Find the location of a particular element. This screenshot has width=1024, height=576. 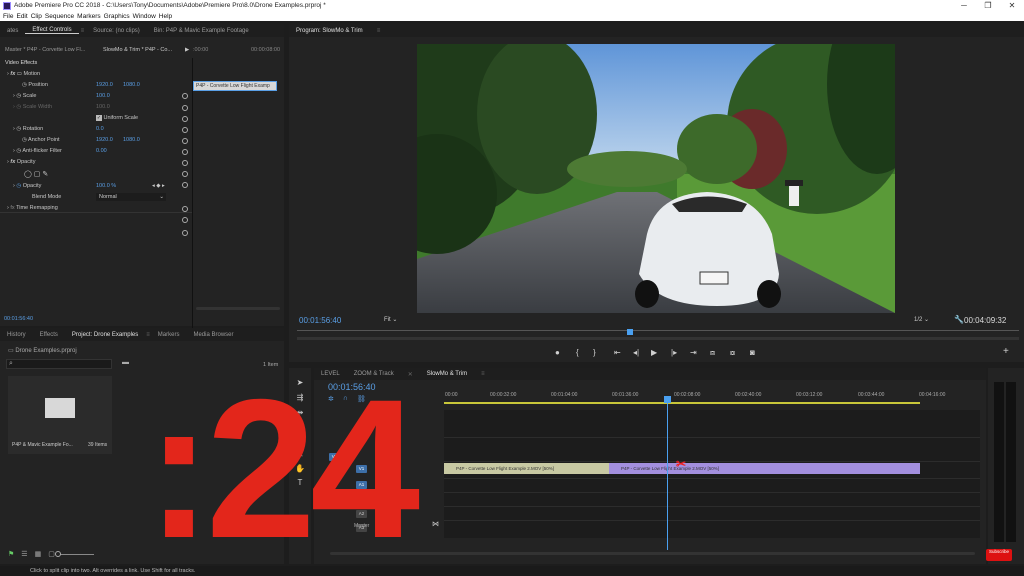

play-icon: ▶ is located at coordinates (654, 352).